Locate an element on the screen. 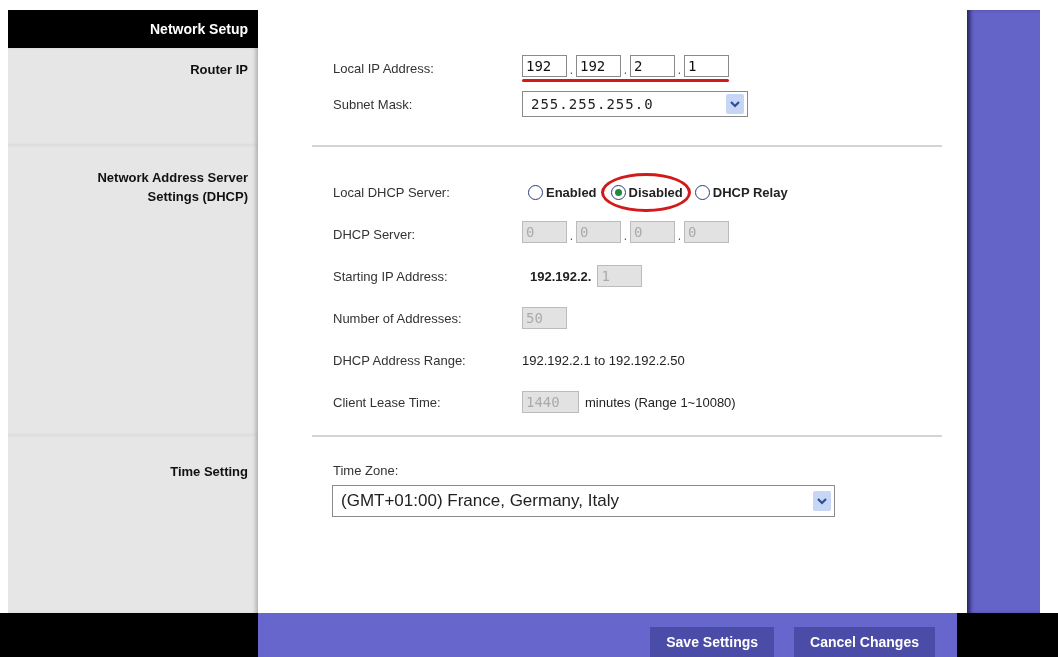  field-label: Subnet Mask: is located at coordinates (373, 104).